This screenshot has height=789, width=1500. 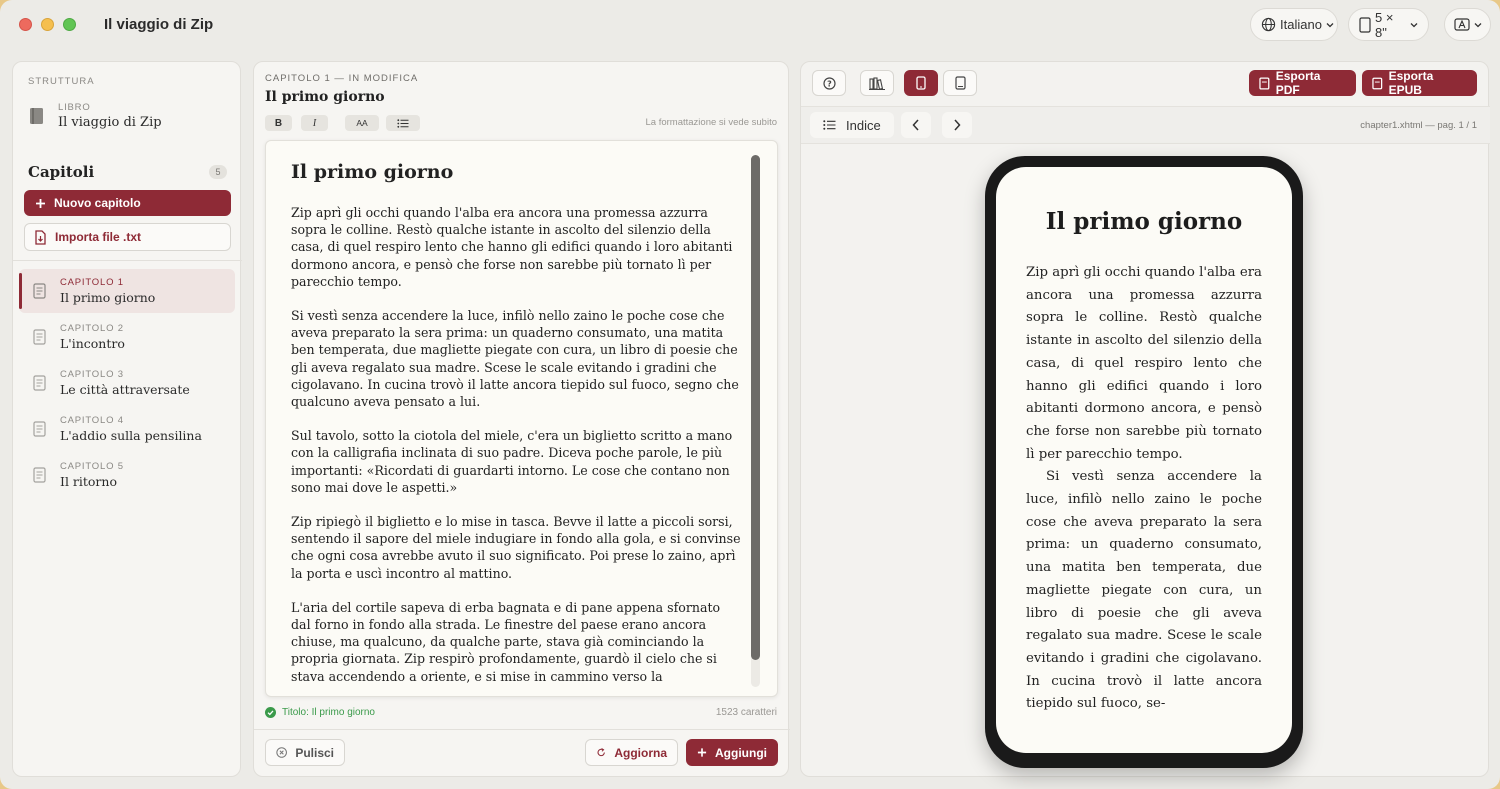 I want to click on chapter-number: CAPITOLO 2, so click(x=92, y=328).